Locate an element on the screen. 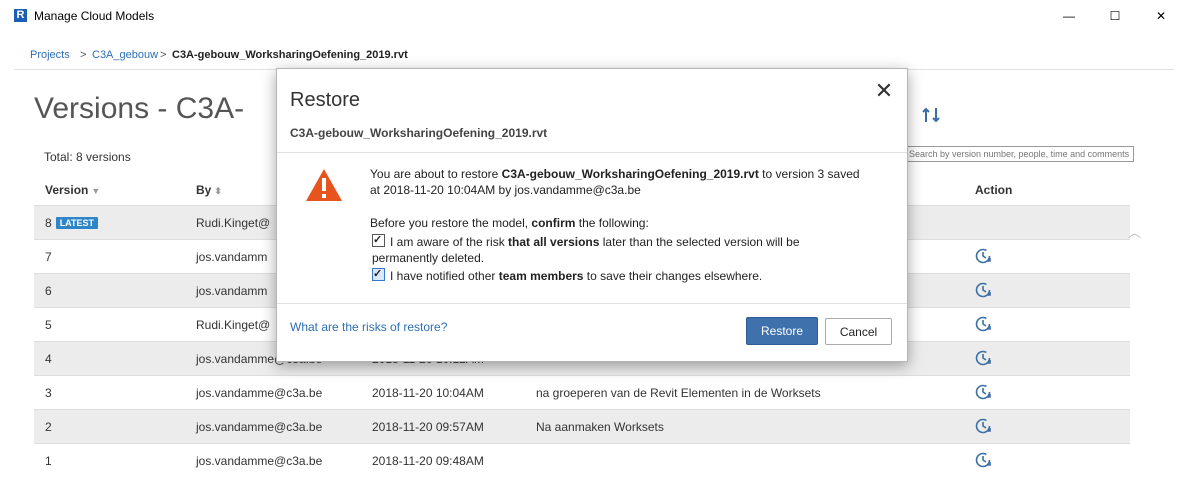 The height and width of the screenshot is (479, 1184). message-text: You are about to restore is located at coordinates (436, 174).